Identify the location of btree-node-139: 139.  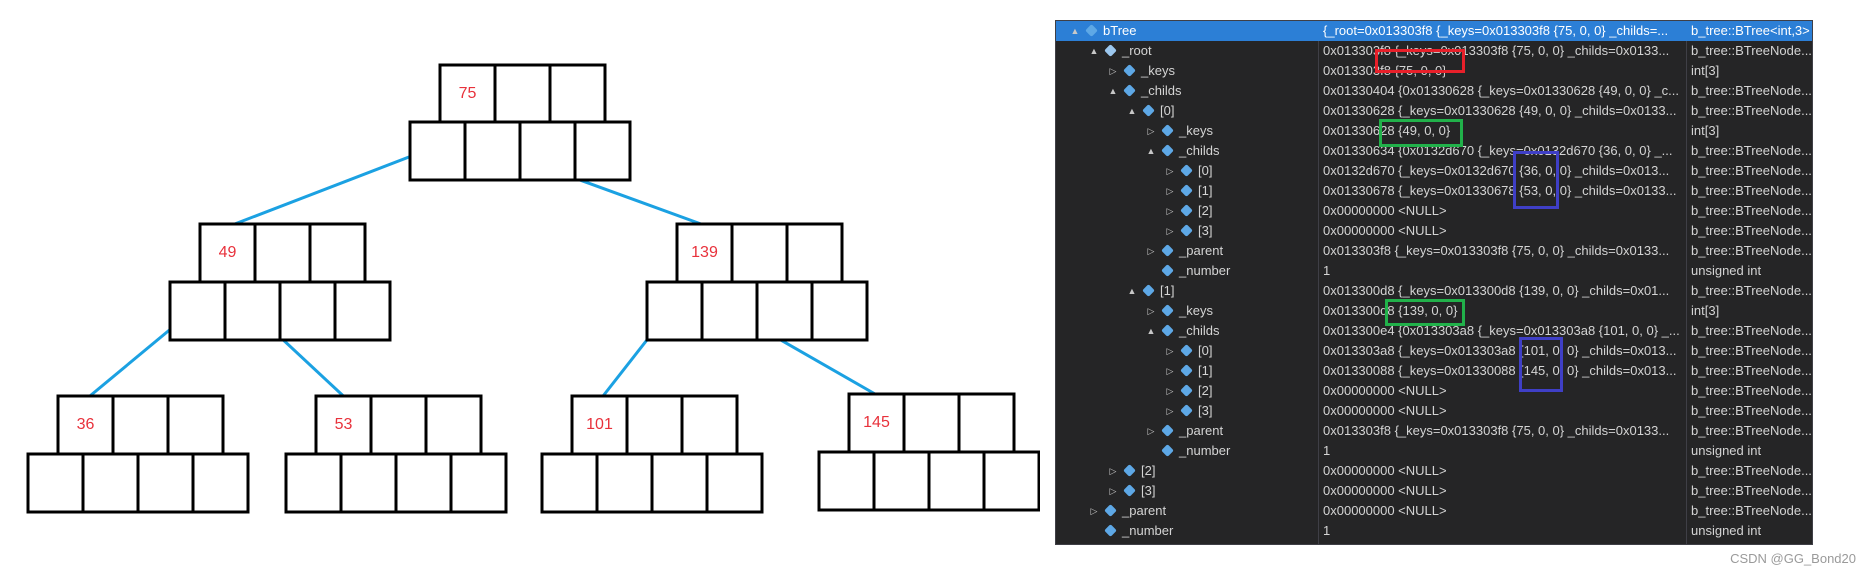
(757, 282).